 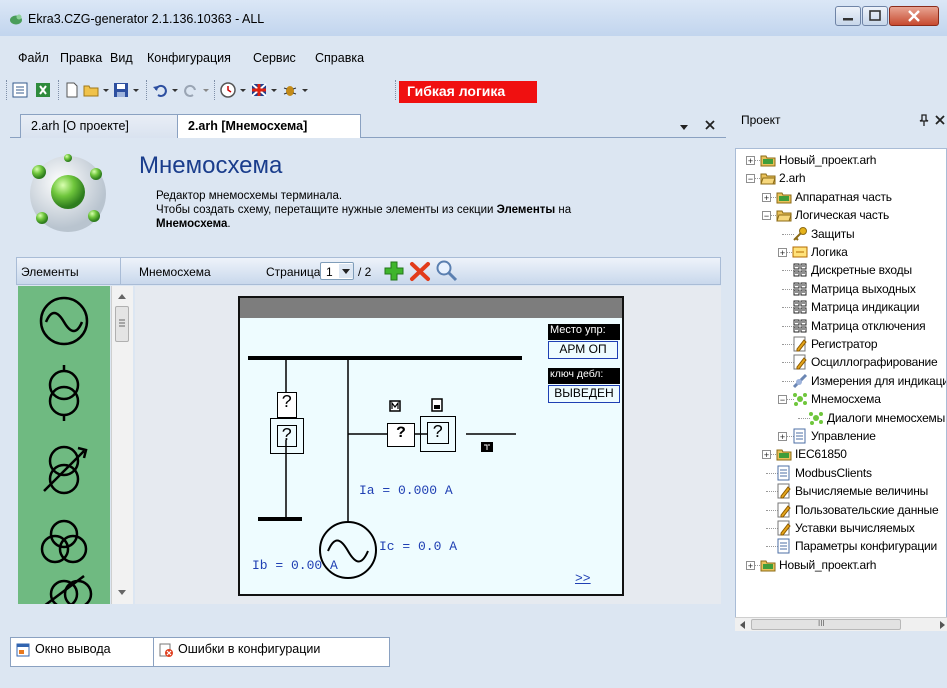 What do you see at coordinates (401, 435) in the screenshot?
I see `disconnector-status-q3: ?` at bounding box center [401, 435].